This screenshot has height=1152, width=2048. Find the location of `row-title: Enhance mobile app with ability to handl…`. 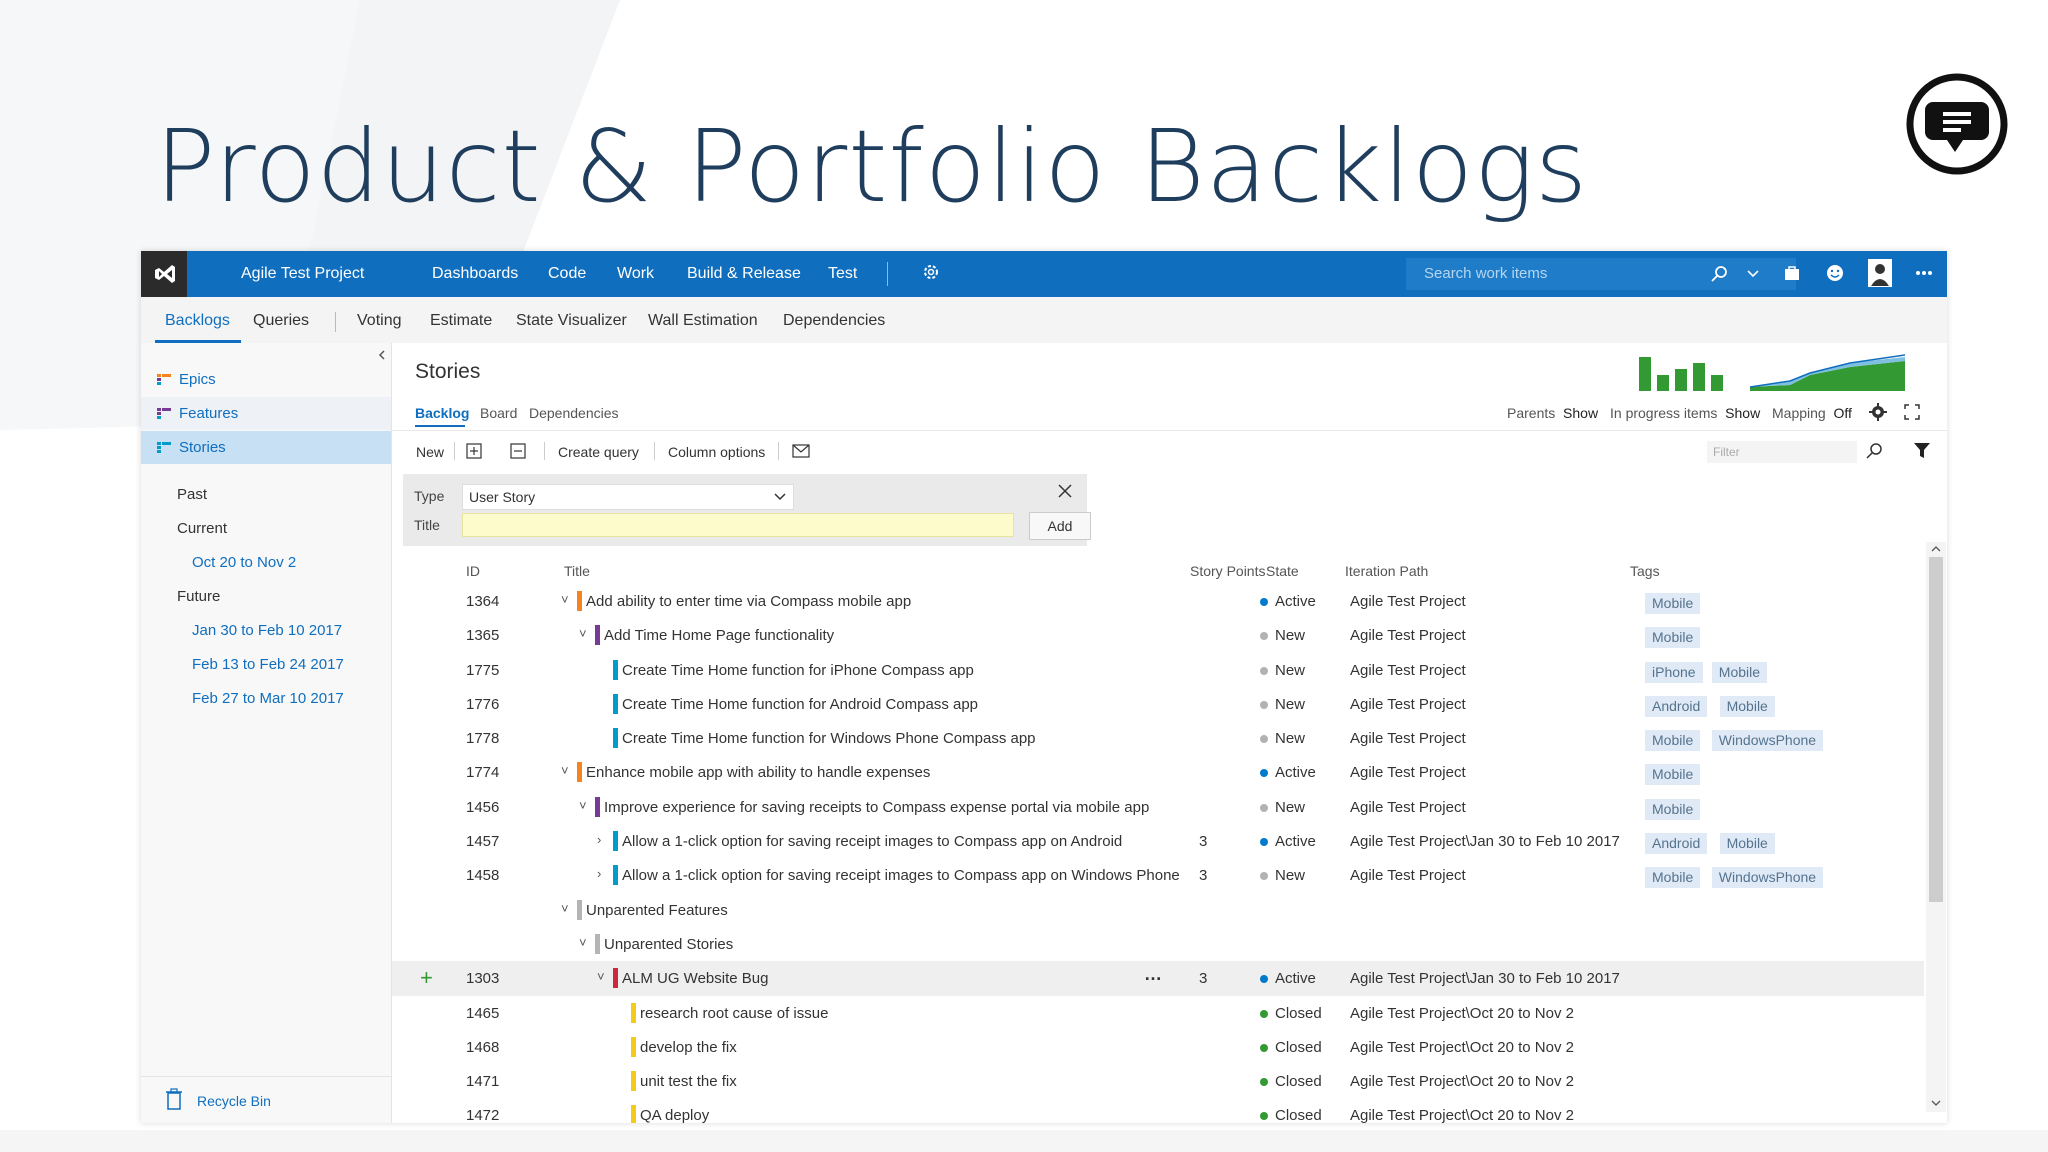

row-title: Enhance mobile app with ability to handl… is located at coordinates (758, 772).